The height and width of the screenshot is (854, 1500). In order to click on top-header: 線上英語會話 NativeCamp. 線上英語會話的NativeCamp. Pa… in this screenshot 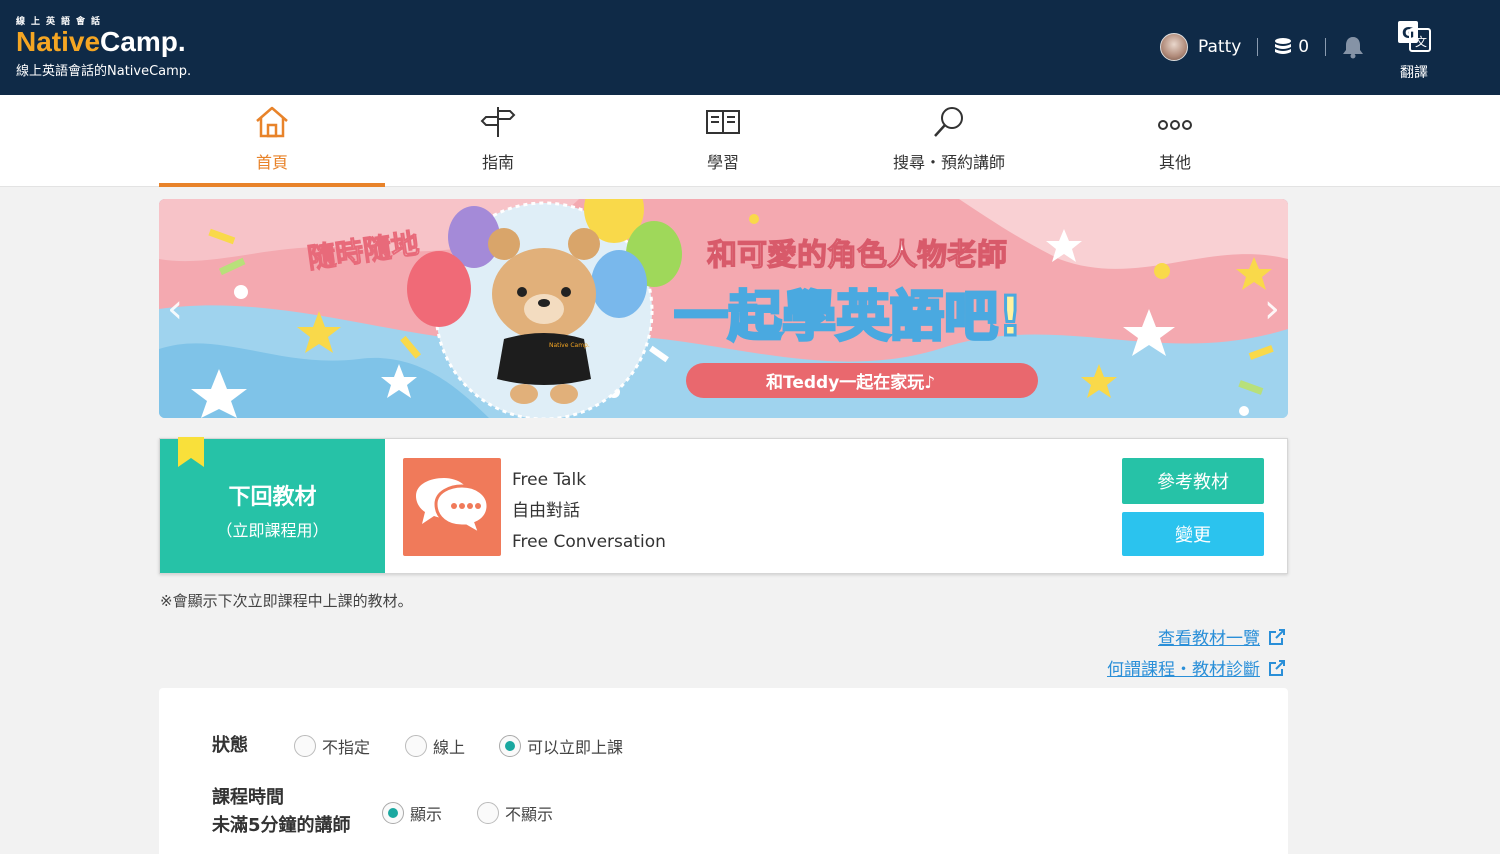, I will do `click(750, 47)`.